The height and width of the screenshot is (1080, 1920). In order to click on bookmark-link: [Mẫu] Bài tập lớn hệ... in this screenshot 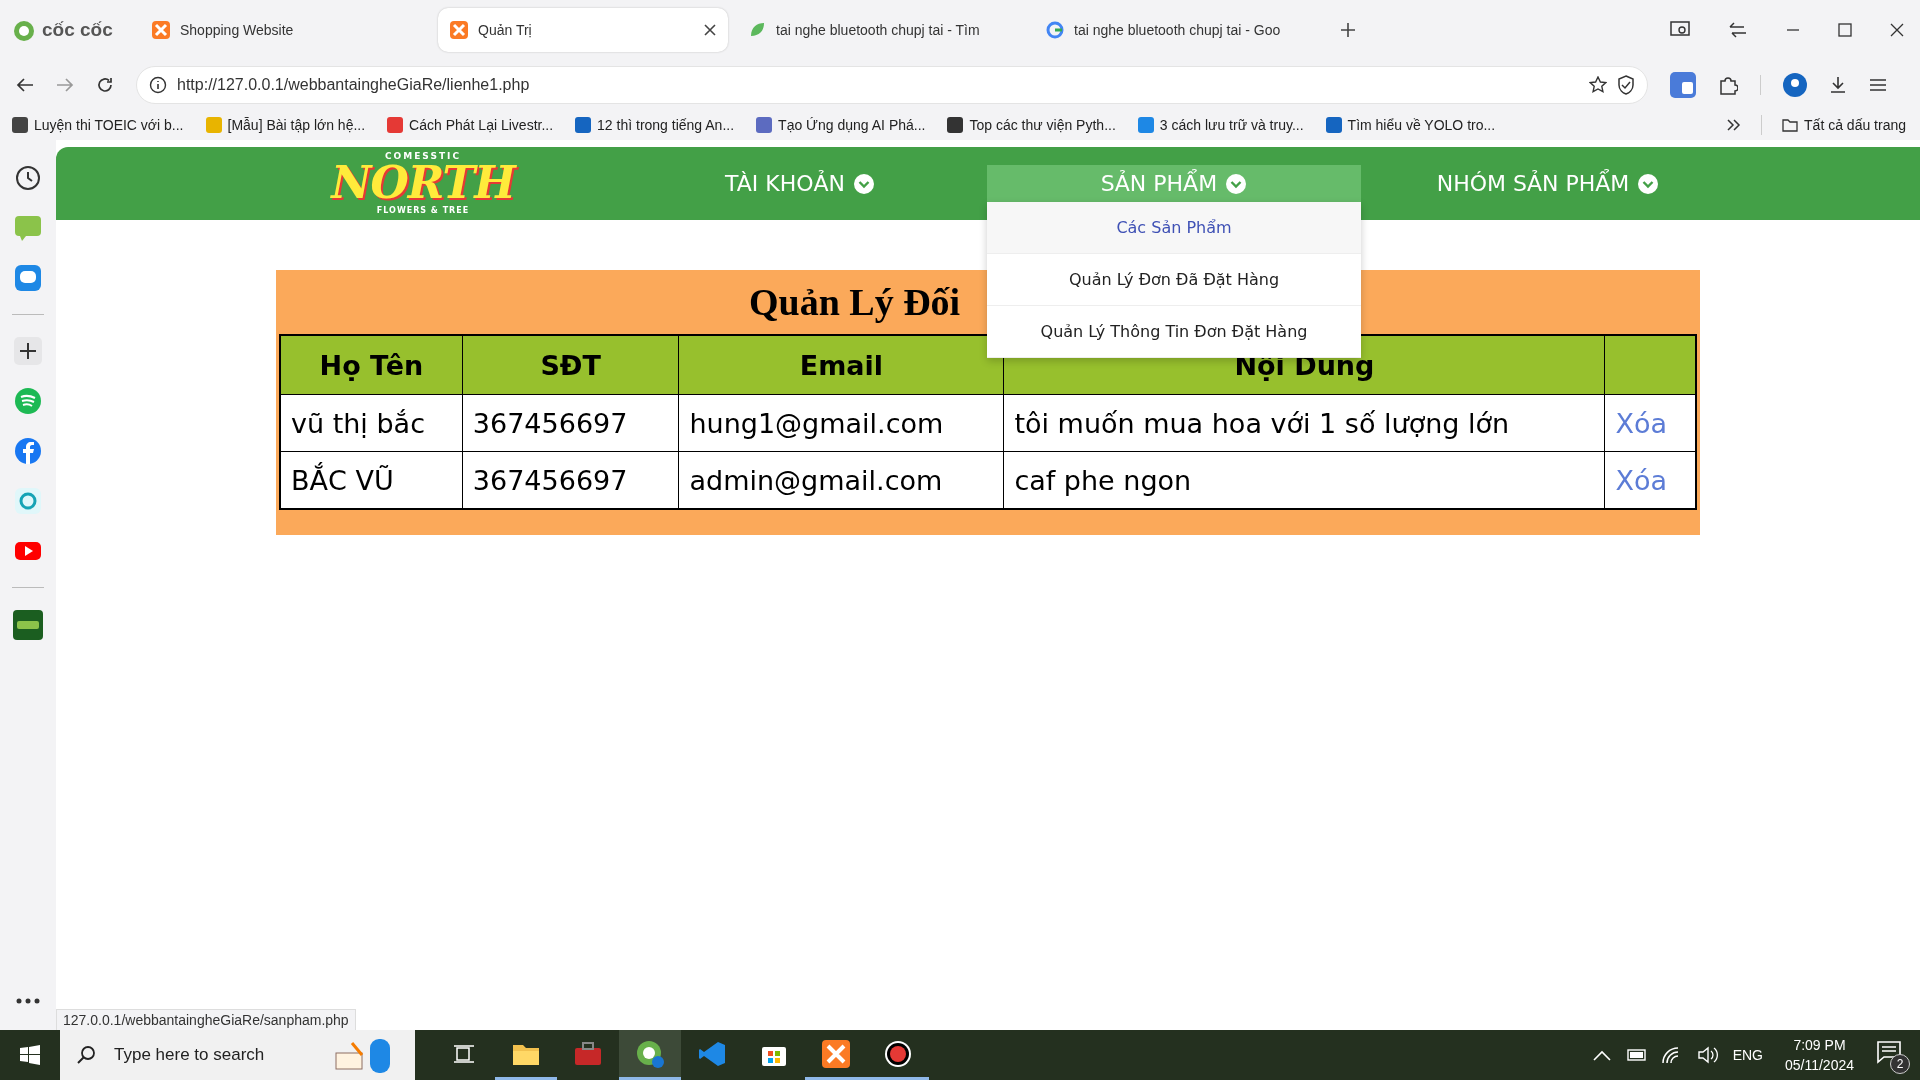, I will do `click(285, 125)`.